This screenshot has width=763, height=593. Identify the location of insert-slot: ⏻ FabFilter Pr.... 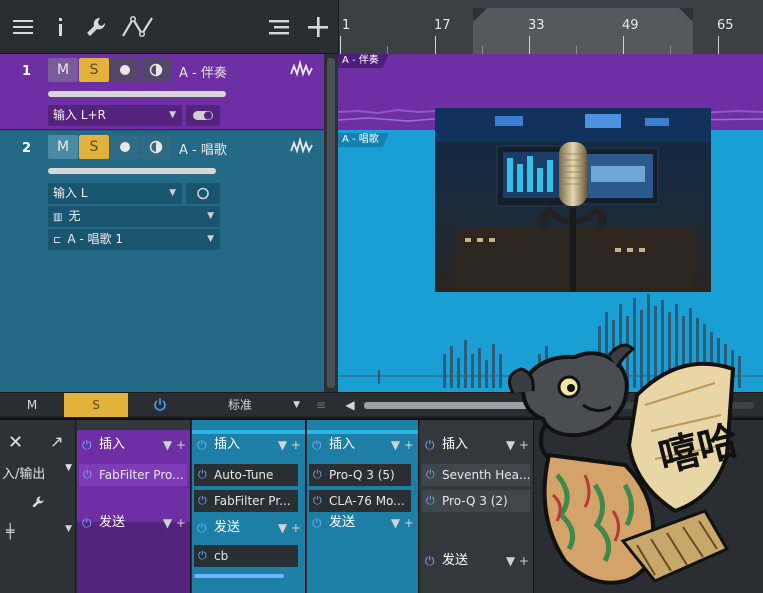
(246, 501).